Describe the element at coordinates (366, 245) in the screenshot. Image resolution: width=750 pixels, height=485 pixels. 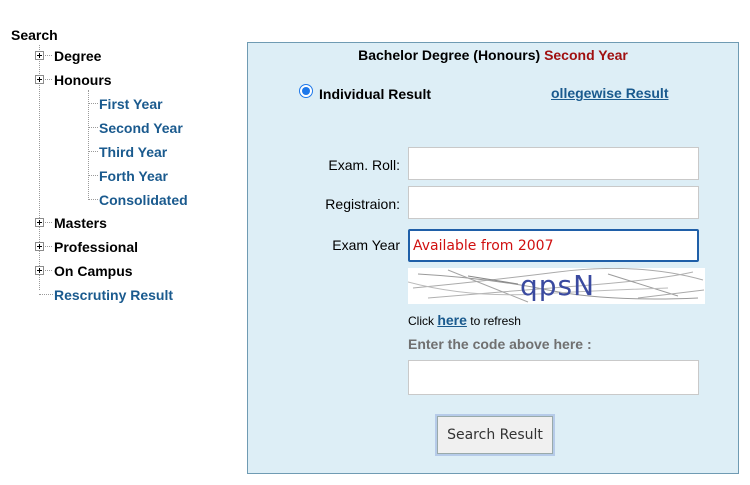
I see `exam-year-label: Exam Year` at that location.